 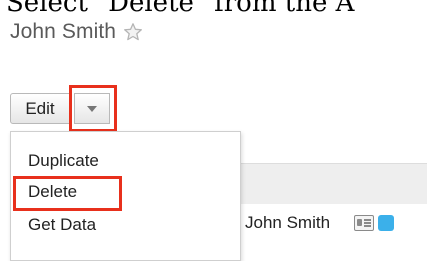 I want to click on record-name: John Smith, so click(x=63, y=31).